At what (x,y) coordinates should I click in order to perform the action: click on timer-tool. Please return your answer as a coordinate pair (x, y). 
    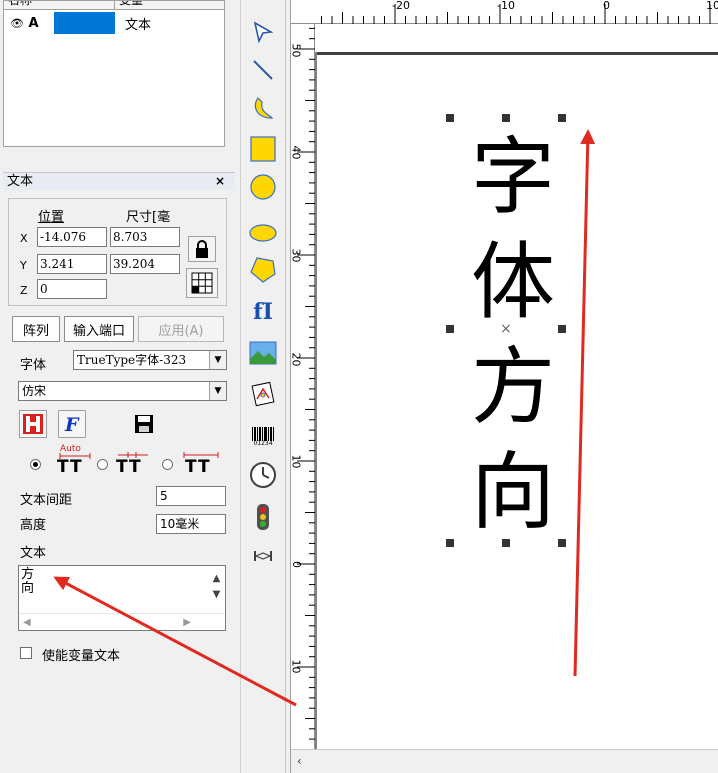
    Looking at the image, I should click on (263, 475).